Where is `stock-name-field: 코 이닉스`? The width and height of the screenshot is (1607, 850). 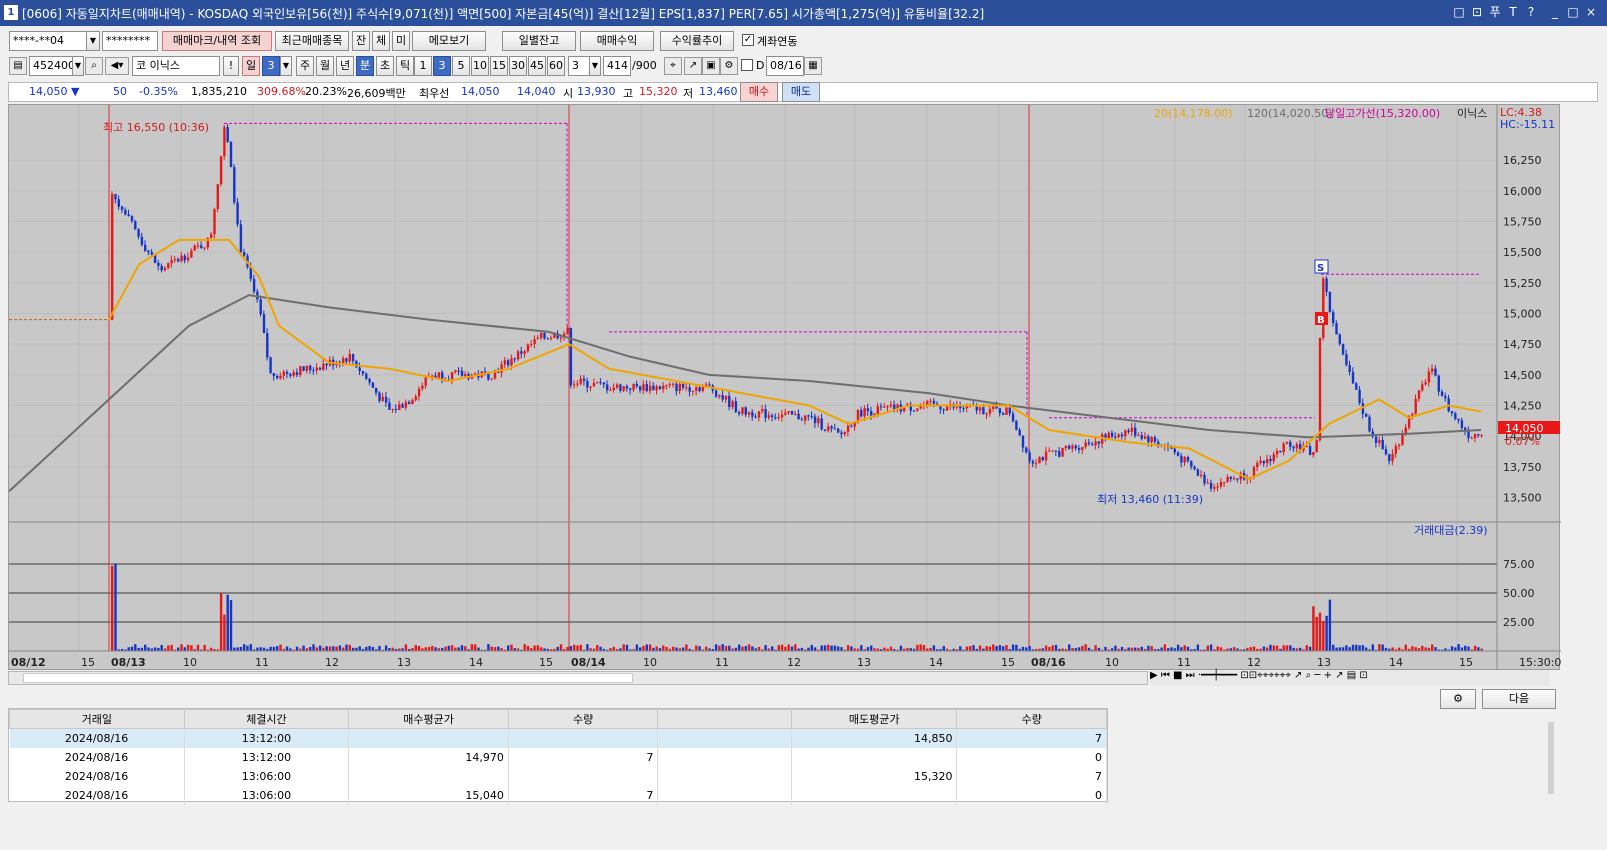 stock-name-field: 코 이닉스 is located at coordinates (176, 66).